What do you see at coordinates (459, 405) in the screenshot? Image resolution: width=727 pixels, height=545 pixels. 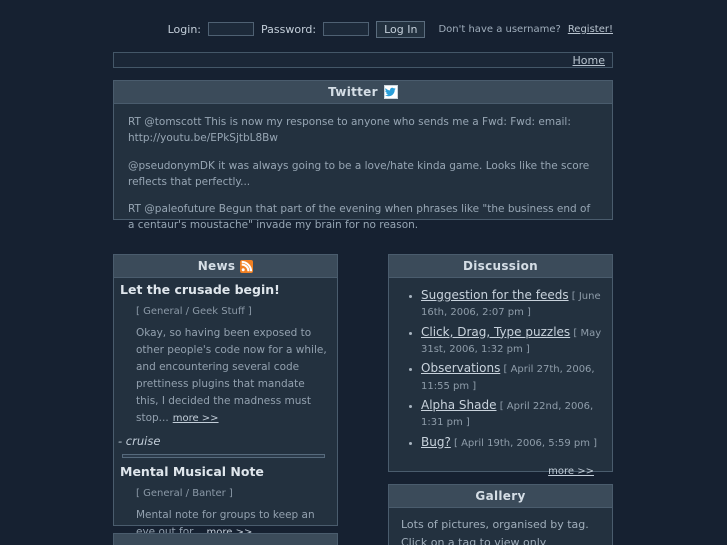 I see `discussion-link: Alpha Shade` at bounding box center [459, 405].